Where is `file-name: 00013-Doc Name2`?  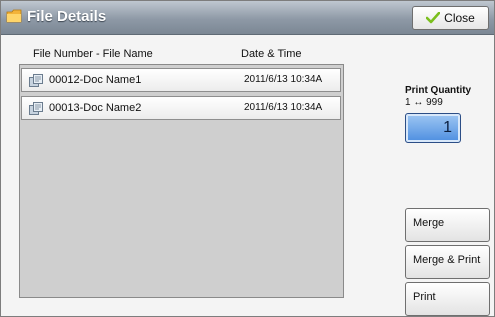 file-name: 00013-Doc Name2 is located at coordinates (95, 108).